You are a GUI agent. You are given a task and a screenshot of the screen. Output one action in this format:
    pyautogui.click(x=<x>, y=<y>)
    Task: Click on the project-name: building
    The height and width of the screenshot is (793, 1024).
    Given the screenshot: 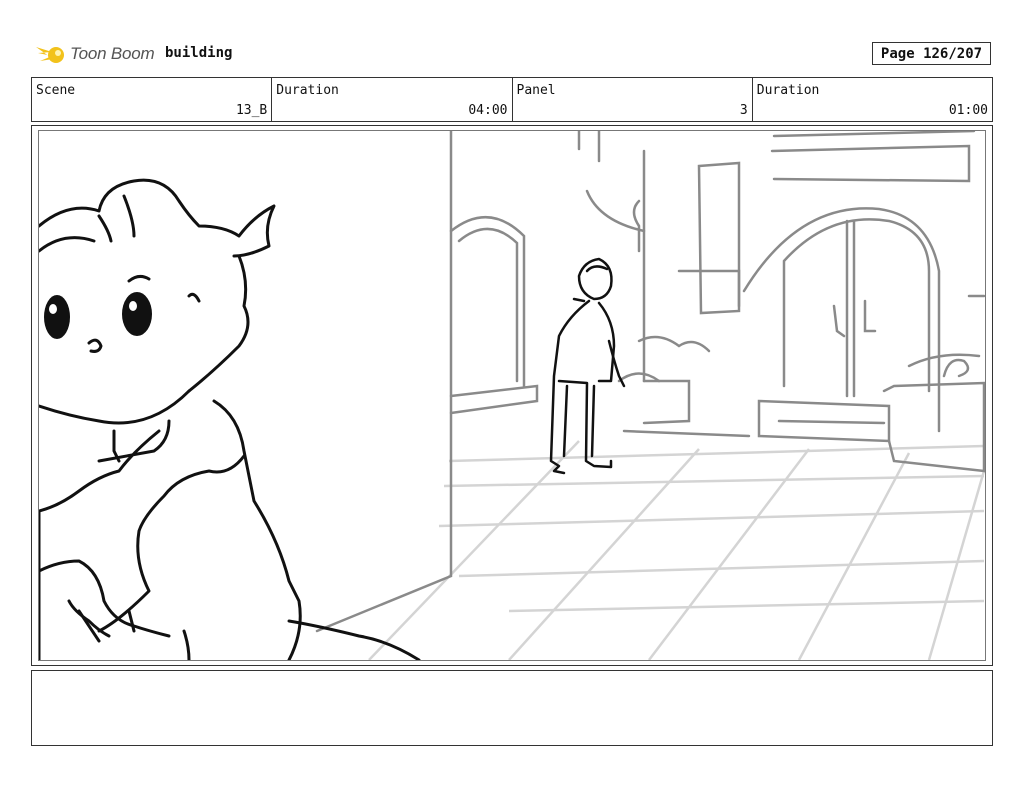 What is the action you would take?
    pyautogui.click(x=199, y=53)
    